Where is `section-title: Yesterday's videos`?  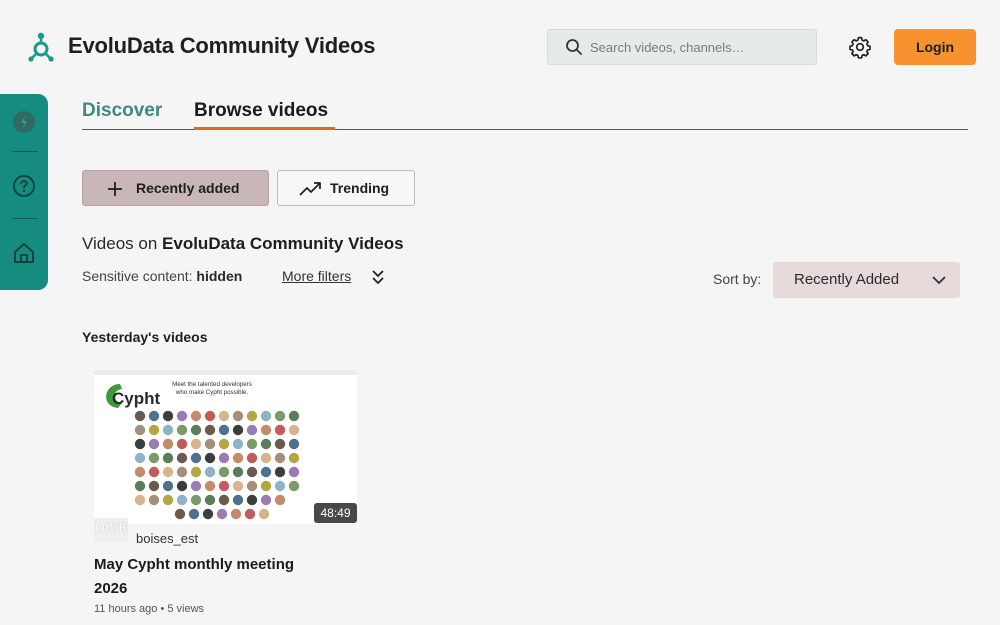 section-title: Yesterday's videos is located at coordinates (145, 337).